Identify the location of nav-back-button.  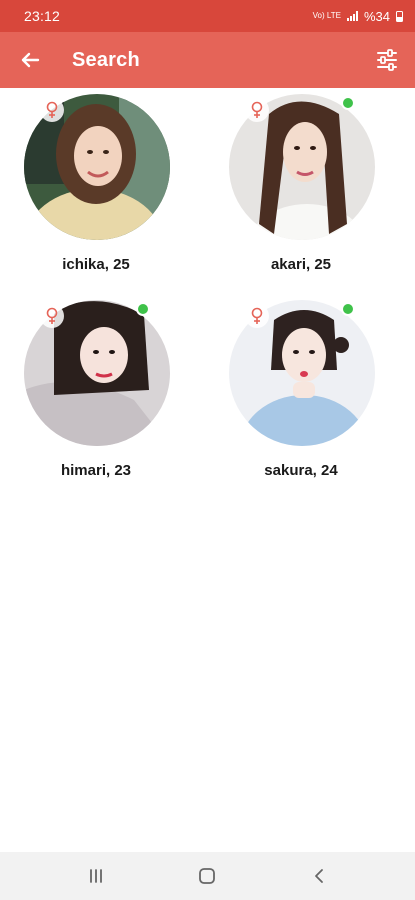
(319, 876).